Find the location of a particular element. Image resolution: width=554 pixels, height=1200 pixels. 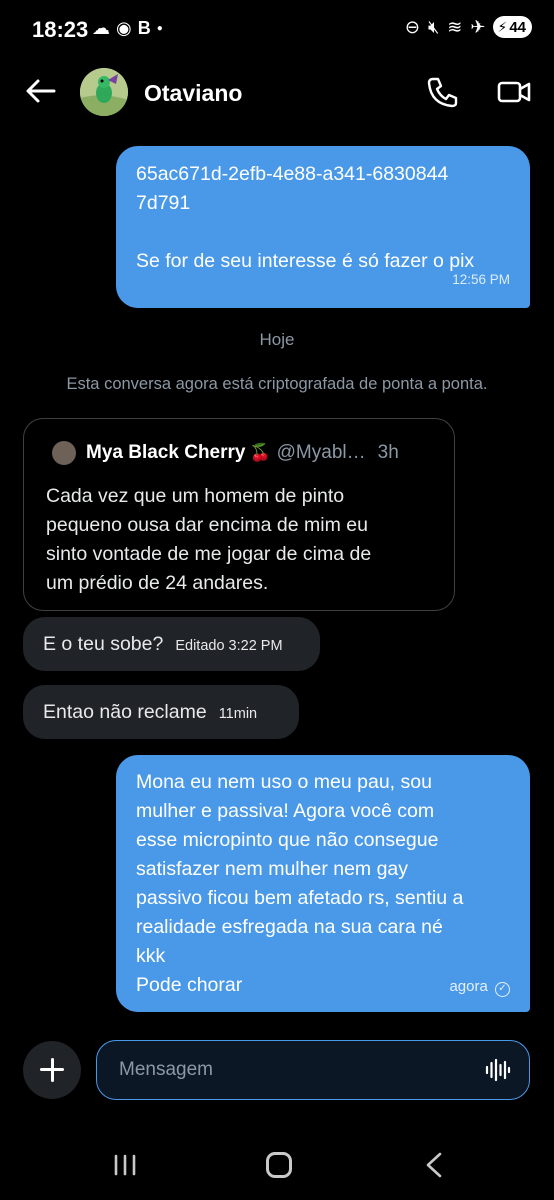

wifi-icon: ≋ is located at coordinates (455, 26).